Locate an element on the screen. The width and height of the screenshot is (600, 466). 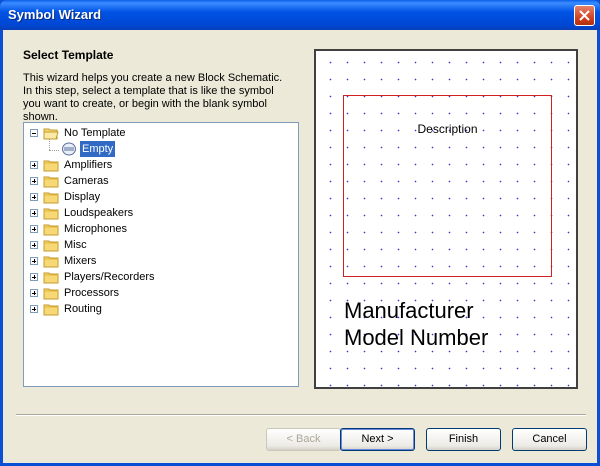
tree-node-label: Empty is located at coordinates (98, 149).